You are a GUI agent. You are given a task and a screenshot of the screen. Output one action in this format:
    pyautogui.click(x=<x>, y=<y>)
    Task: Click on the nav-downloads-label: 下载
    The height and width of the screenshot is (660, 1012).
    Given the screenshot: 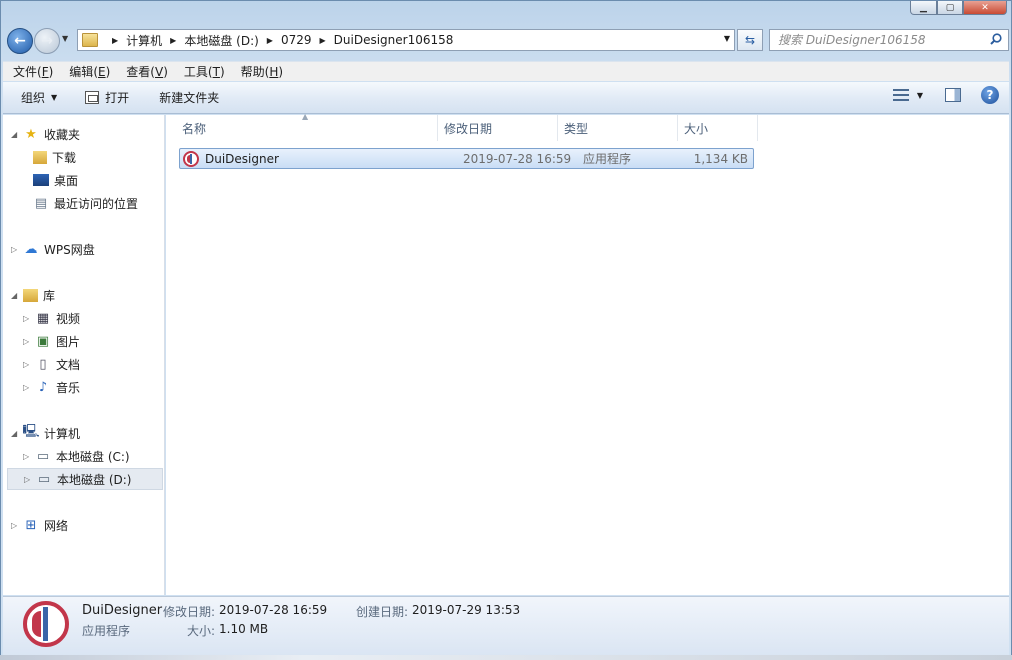 What is the action you would take?
    pyautogui.click(x=64, y=157)
    